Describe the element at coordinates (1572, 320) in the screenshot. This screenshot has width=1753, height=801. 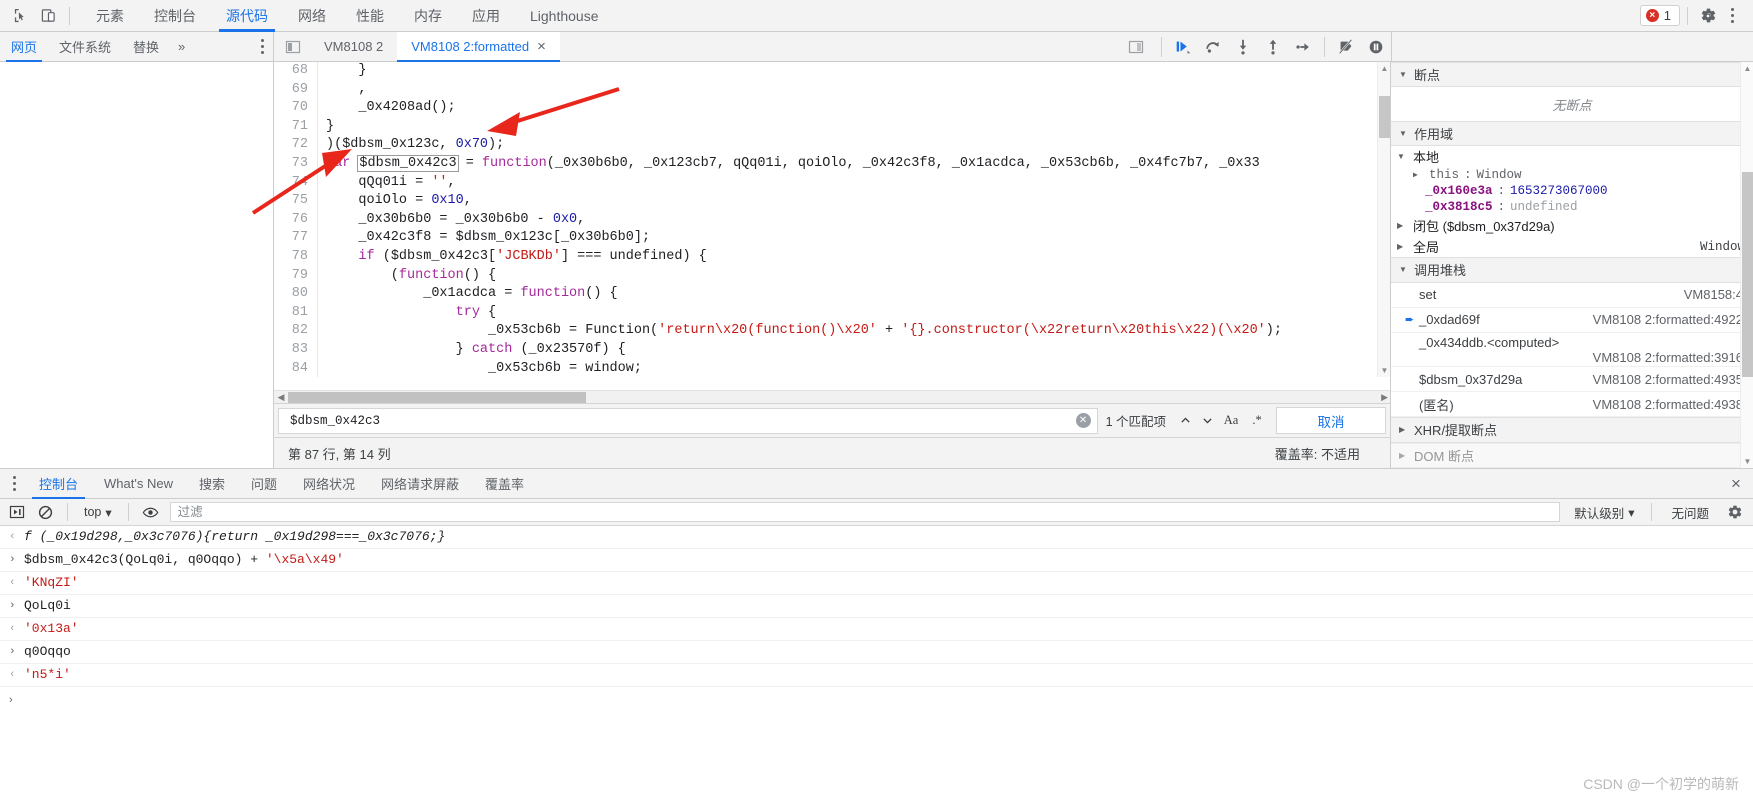
I see `call-stack-frame-selected: ➨ _0xdad69f VM8108 2:formatted:4922` at that location.